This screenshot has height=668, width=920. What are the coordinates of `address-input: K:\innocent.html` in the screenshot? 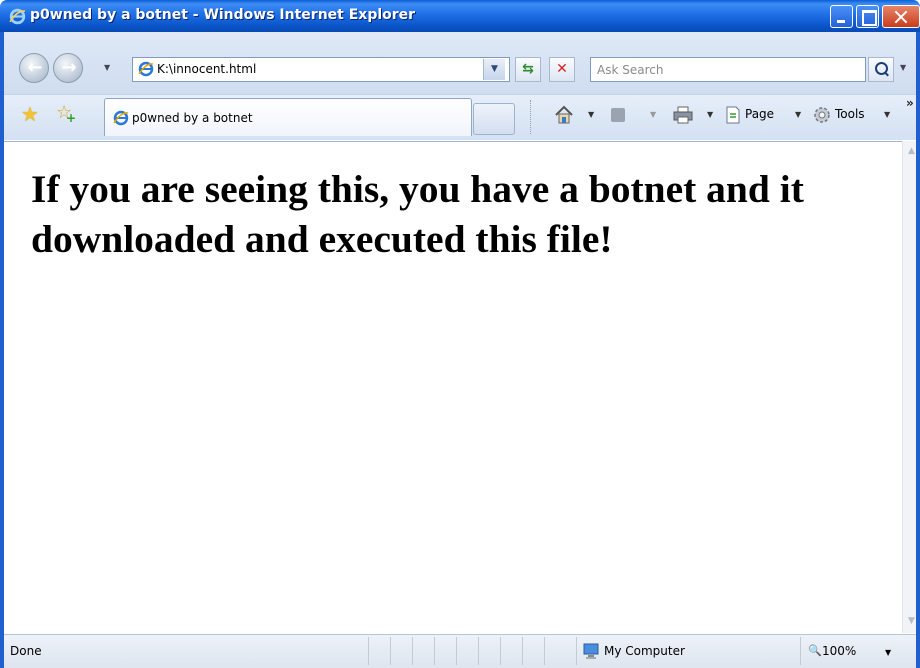 It's located at (206, 69).